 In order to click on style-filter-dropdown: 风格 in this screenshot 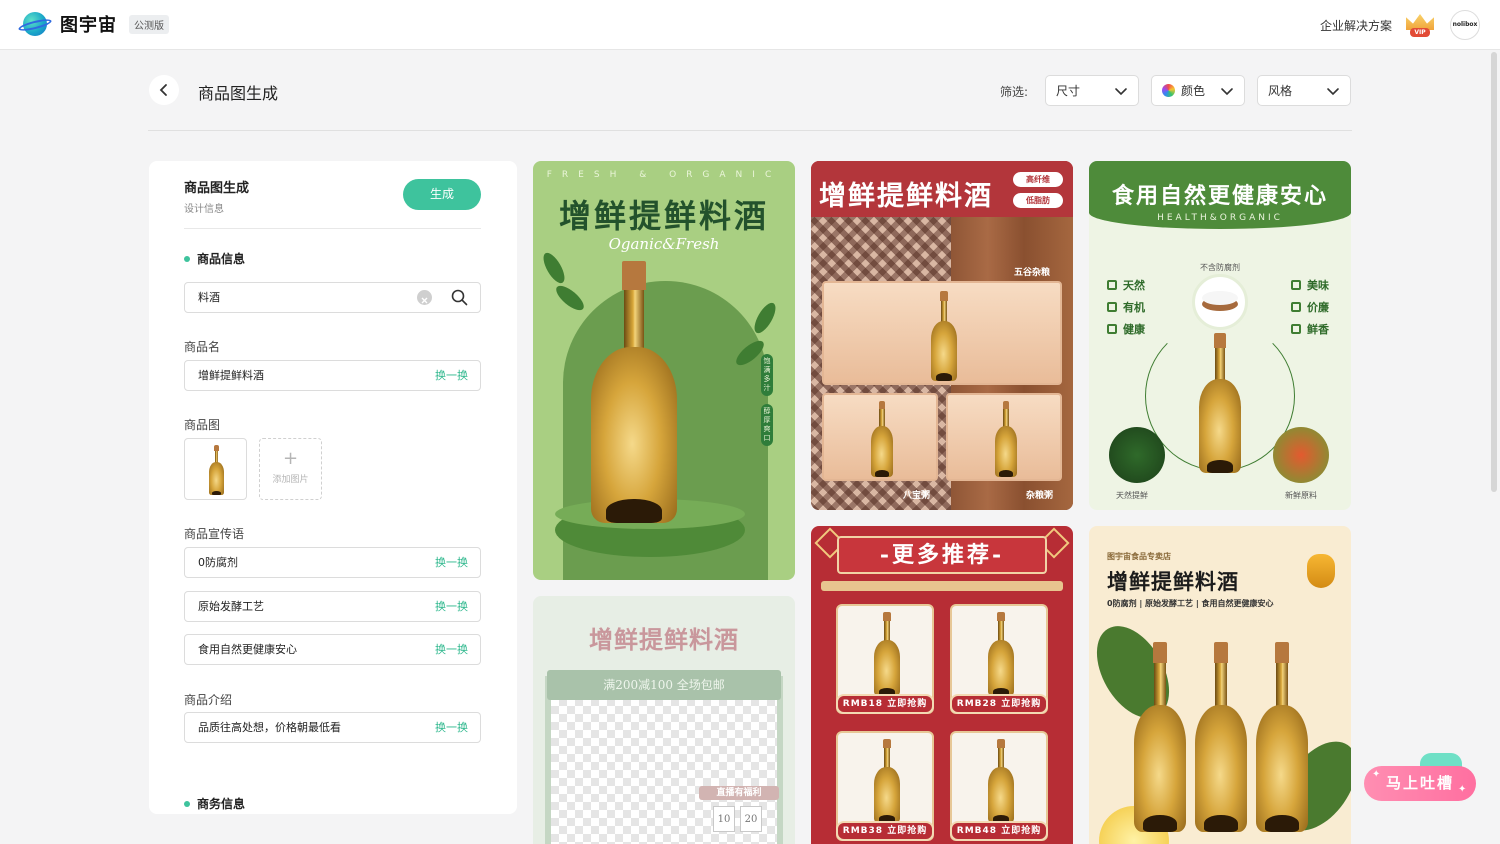, I will do `click(1304, 90)`.